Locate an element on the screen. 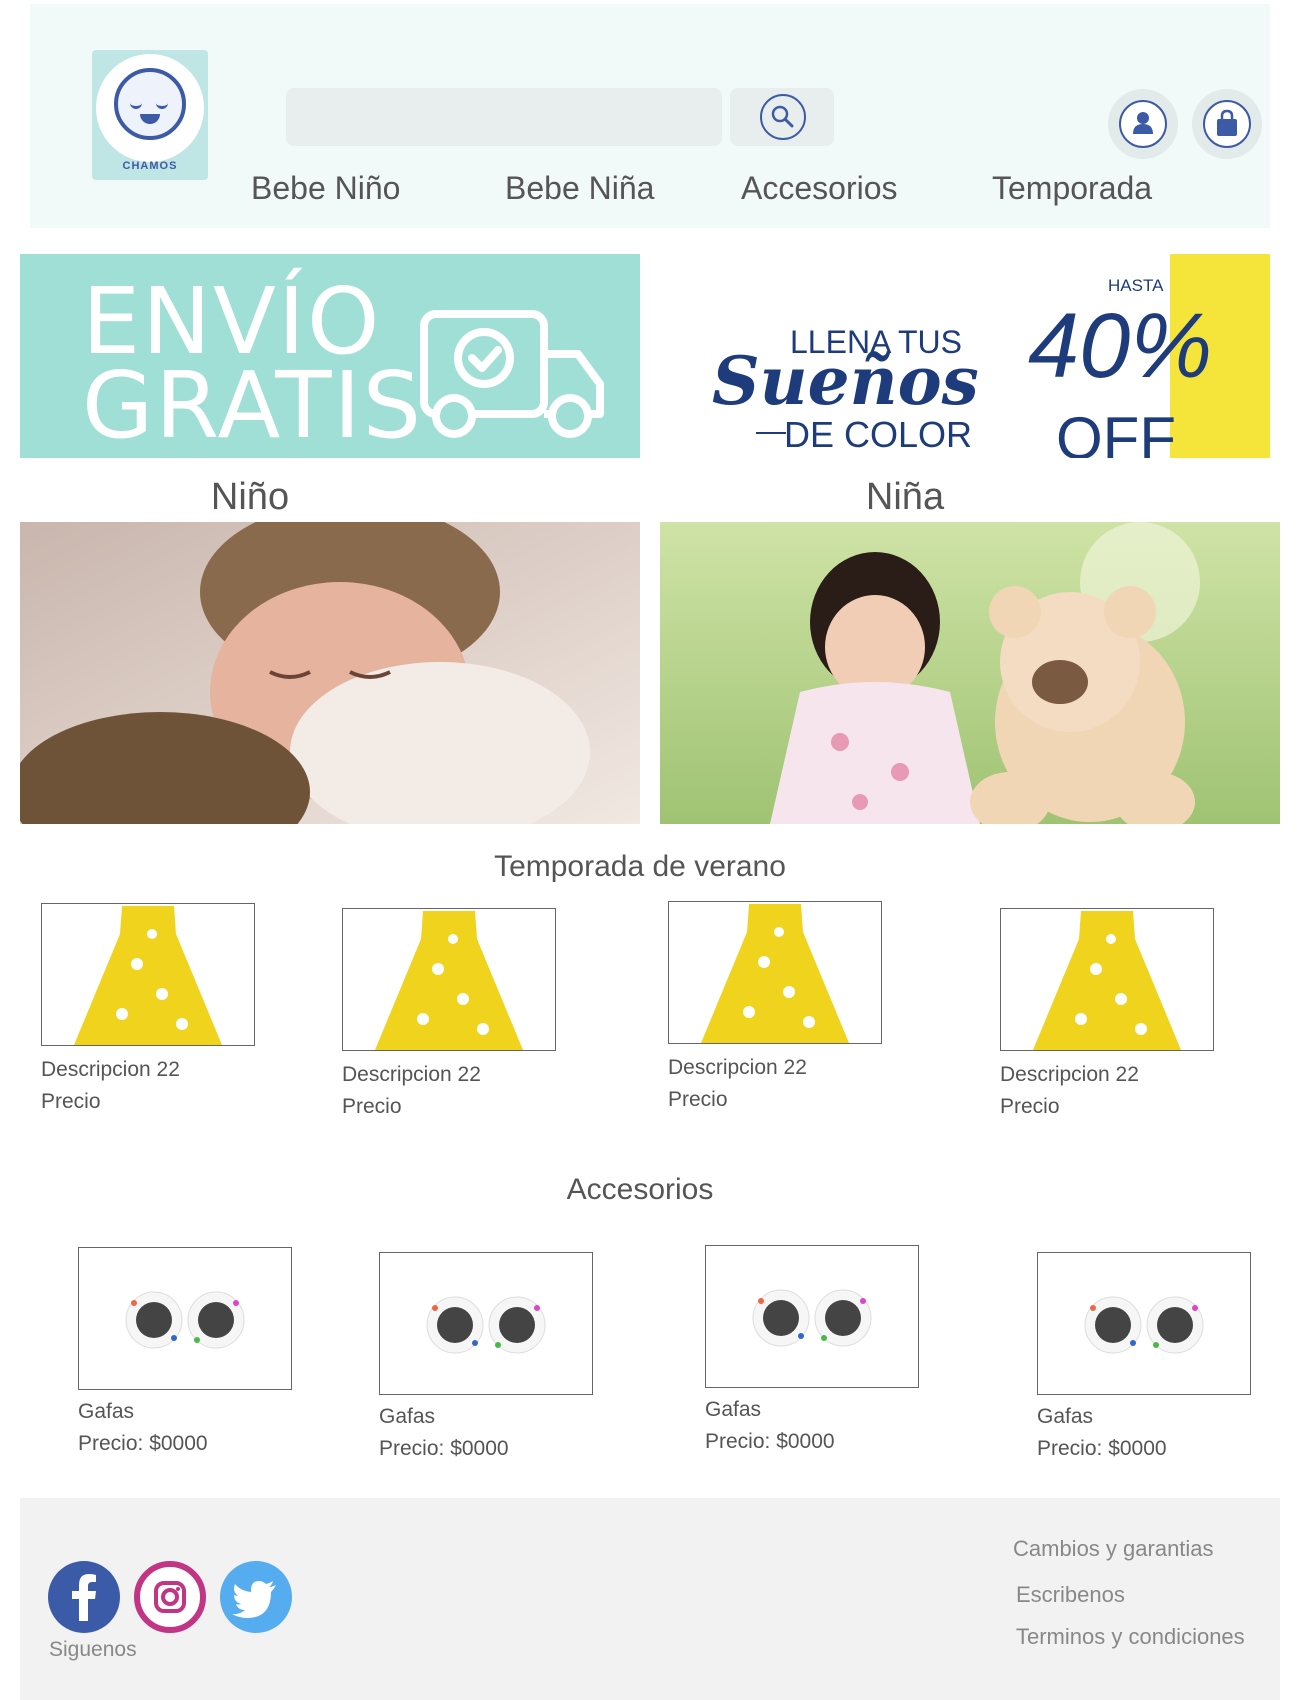 The width and height of the screenshot is (1300, 1700). free-shipping-banner: ENVÍO GRATIS is located at coordinates (330, 356).